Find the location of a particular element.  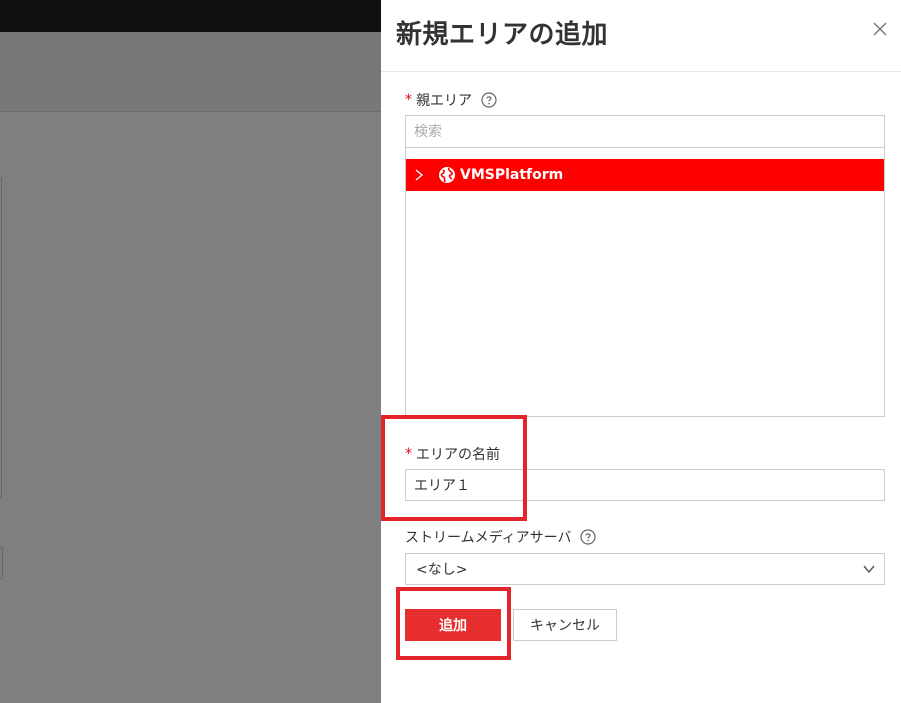

area-name-label: * エリアの名前 is located at coordinates (452, 454).